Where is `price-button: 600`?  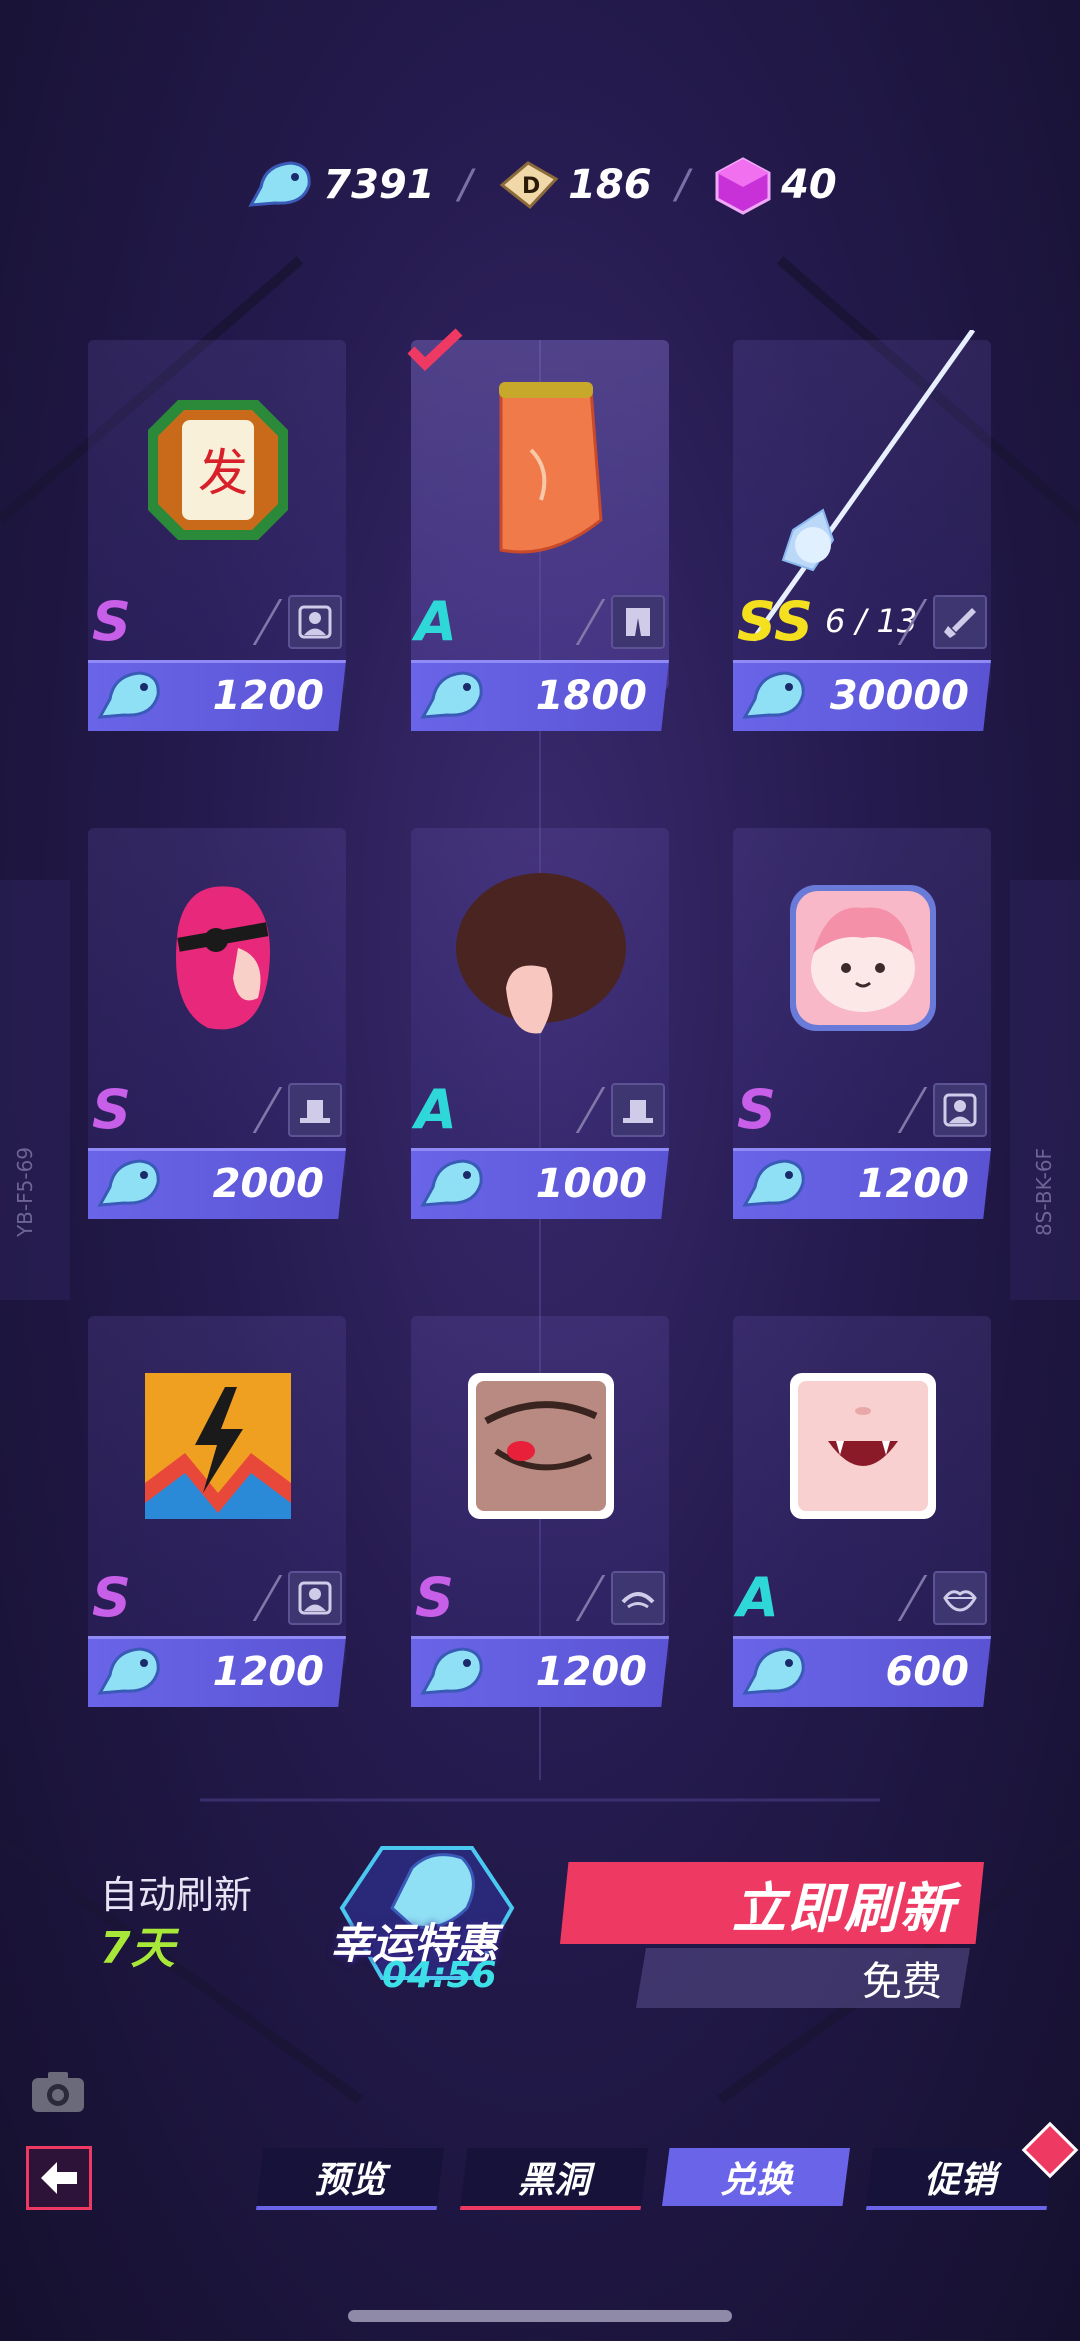
price-button: 600 is located at coordinates (862, 1671).